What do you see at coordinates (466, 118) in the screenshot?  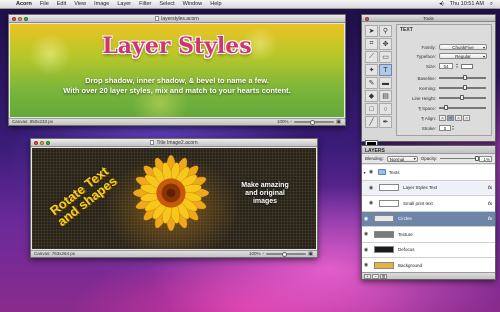 I see `align-justify-icon: ≡` at bounding box center [466, 118].